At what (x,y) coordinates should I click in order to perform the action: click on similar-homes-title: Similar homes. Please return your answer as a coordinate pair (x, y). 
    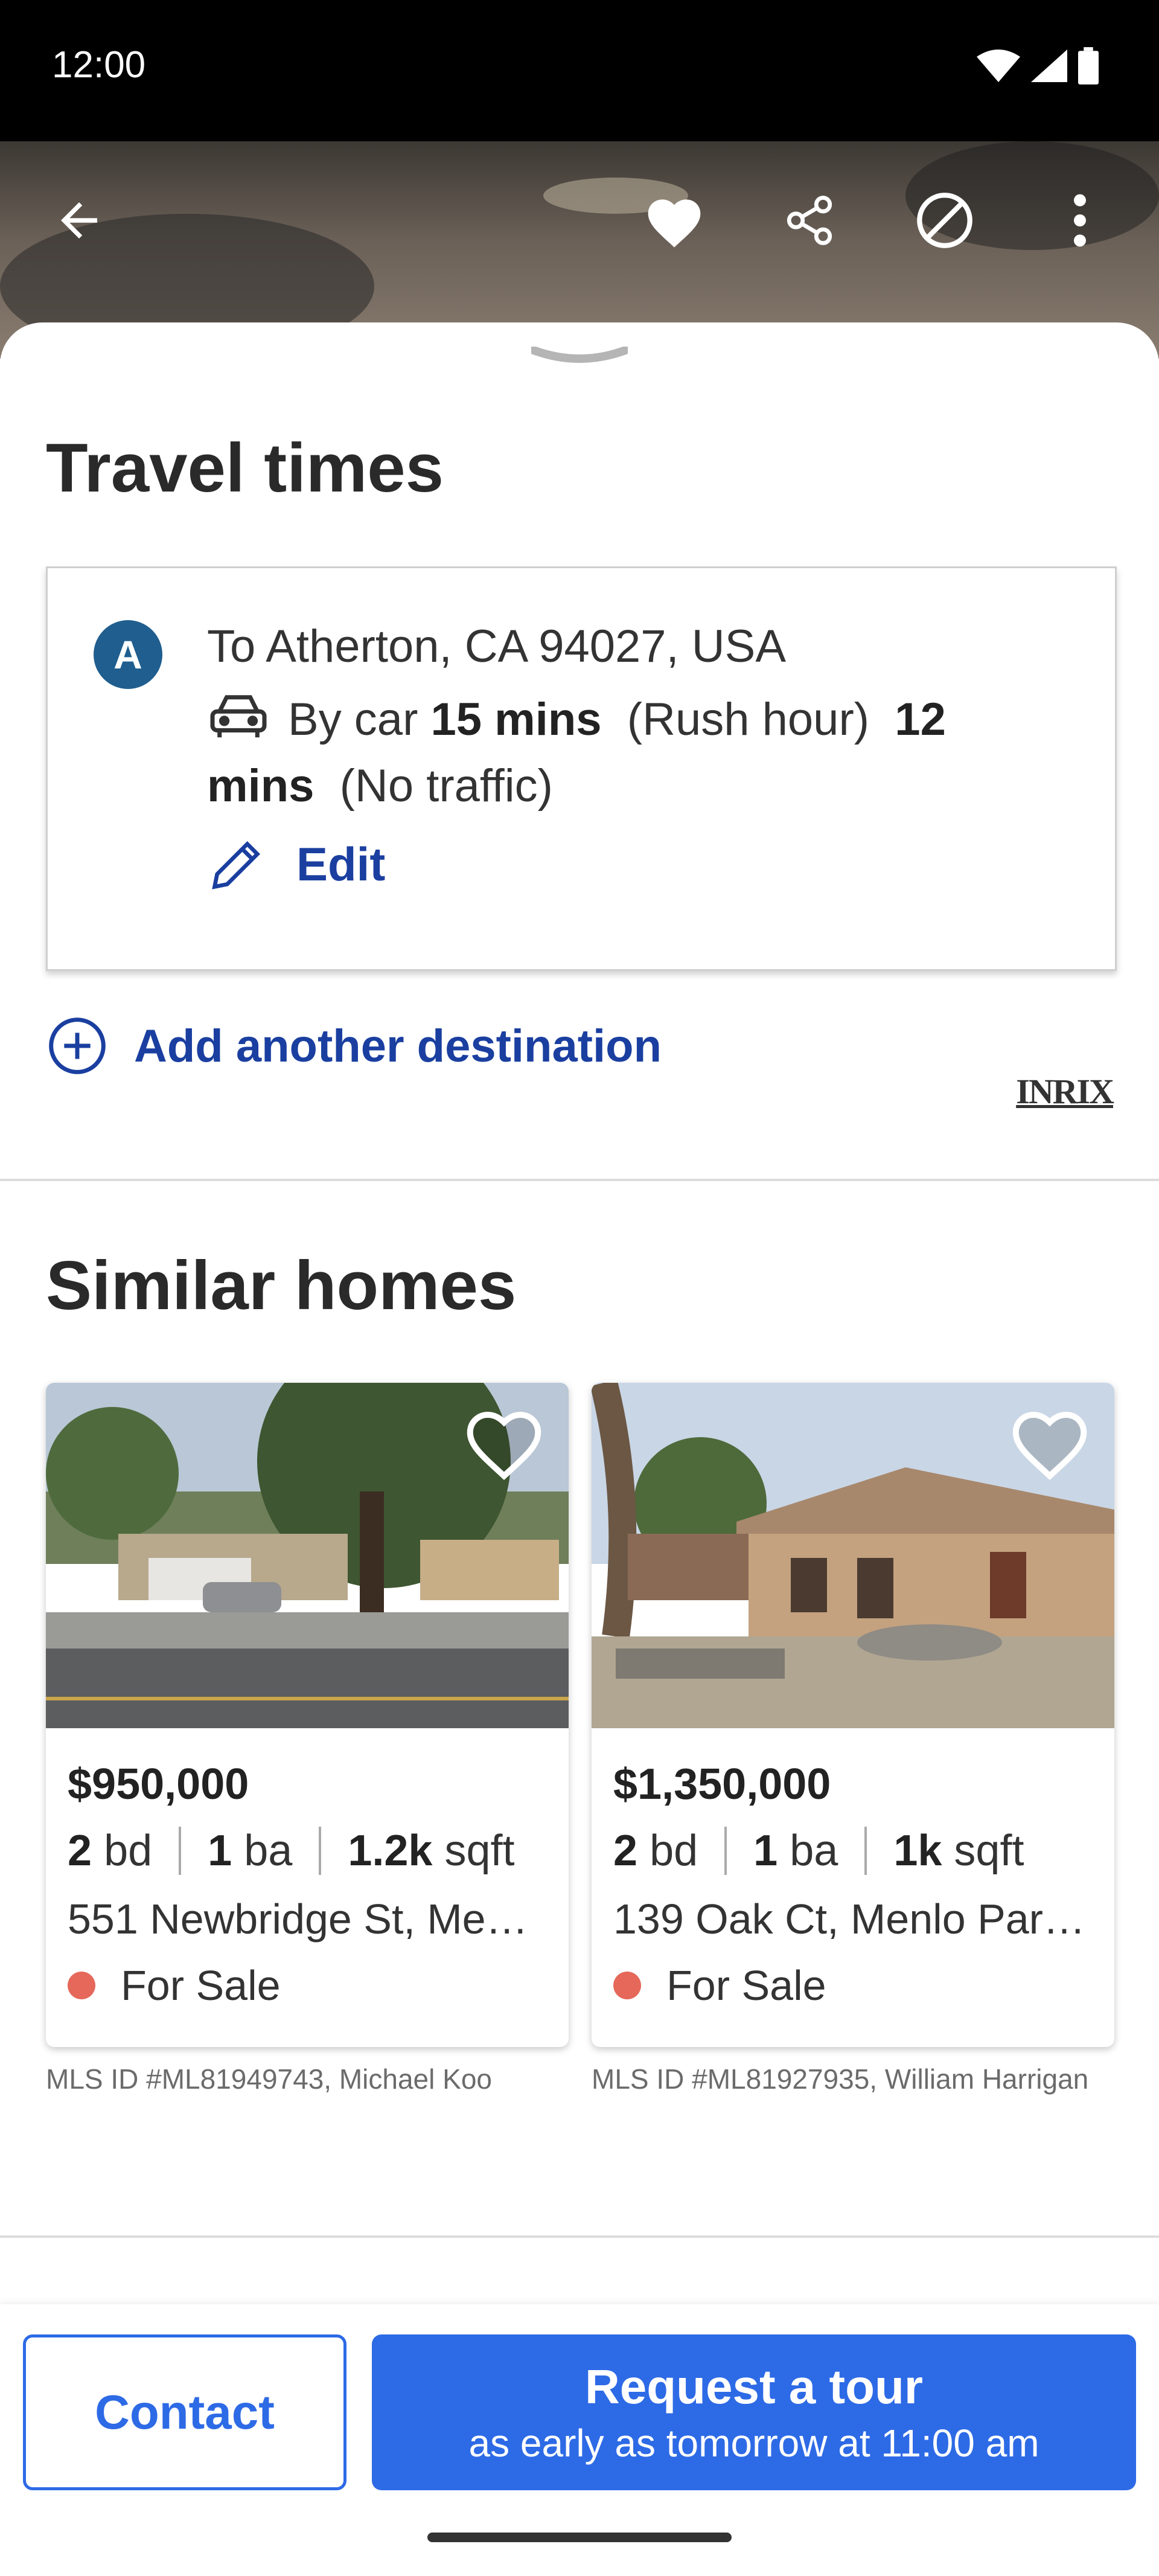
    Looking at the image, I should click on (281, 1286).